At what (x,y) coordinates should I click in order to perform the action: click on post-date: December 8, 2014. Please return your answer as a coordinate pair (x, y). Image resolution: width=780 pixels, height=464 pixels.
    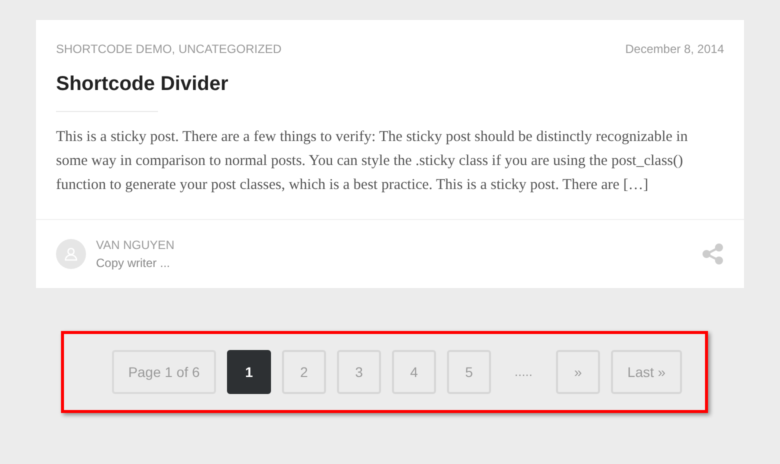
    Looking at the image, I should click on (674, 49).